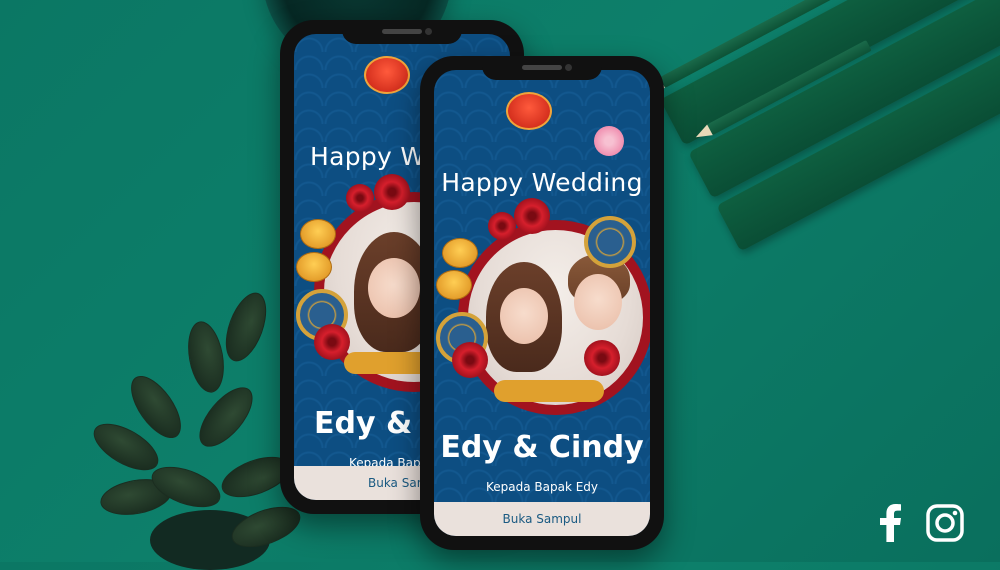  Describe the element at coordinates (610, 242) in the screenshot. I see `gold-medallion` at that location.